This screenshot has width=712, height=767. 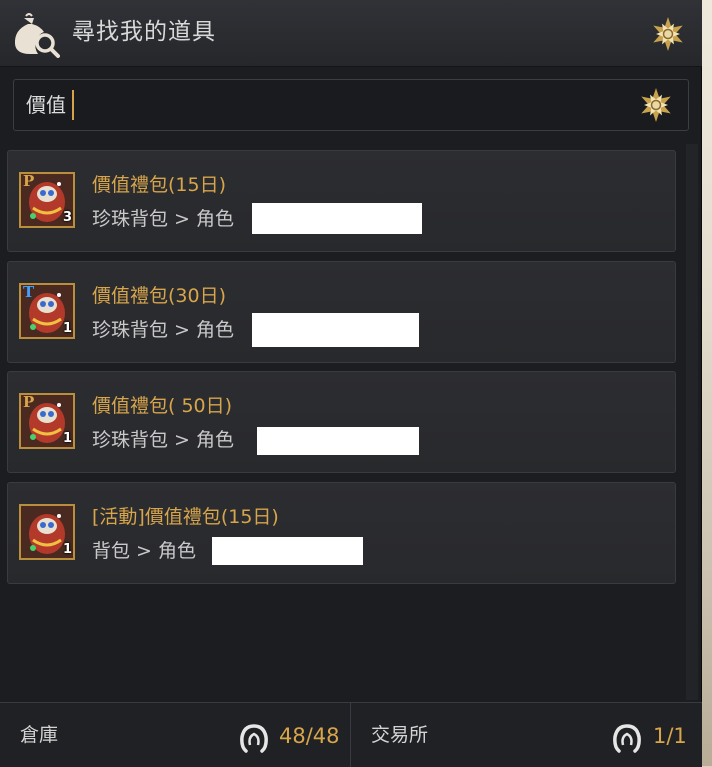 What do you see at coordinates (159, 296) in the screenshot?
I see `item-name: 價值禮包(30日)` at bounding box center [159, 296].